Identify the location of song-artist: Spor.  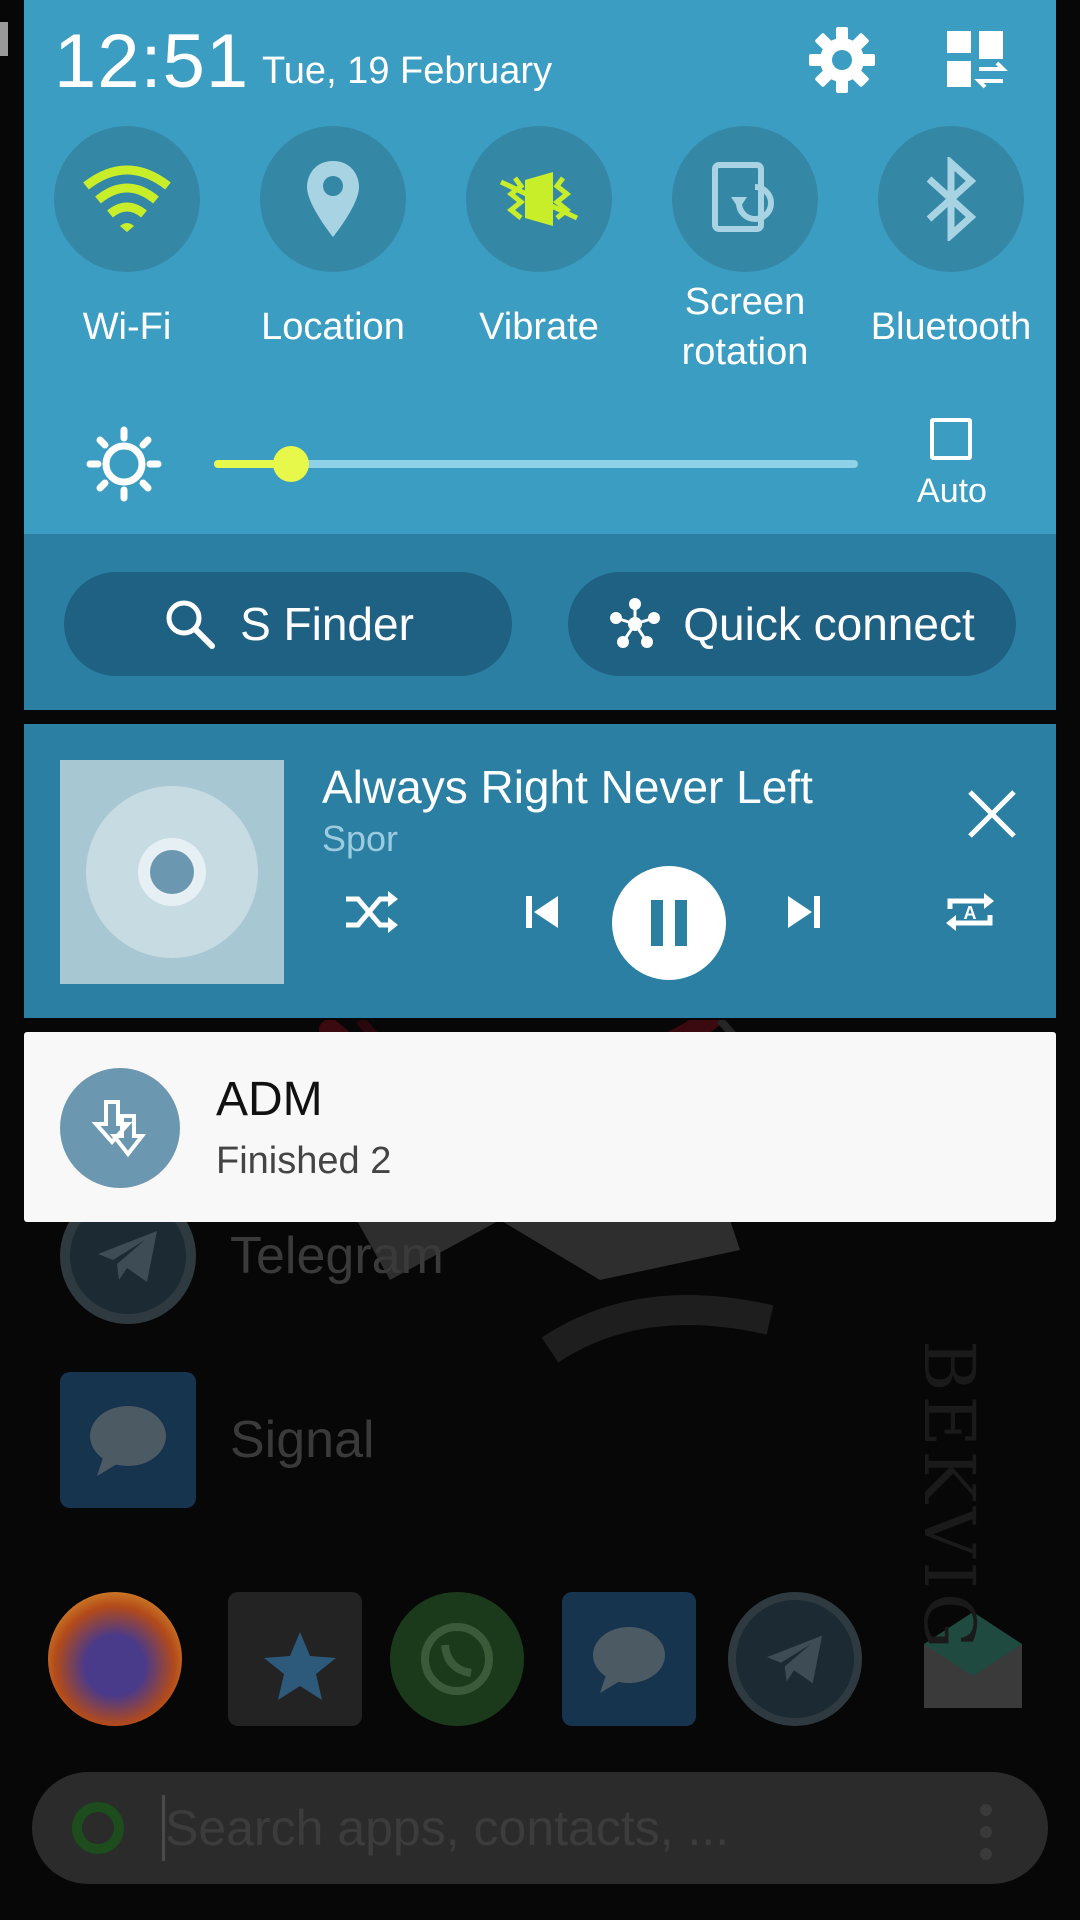
(360, 838).